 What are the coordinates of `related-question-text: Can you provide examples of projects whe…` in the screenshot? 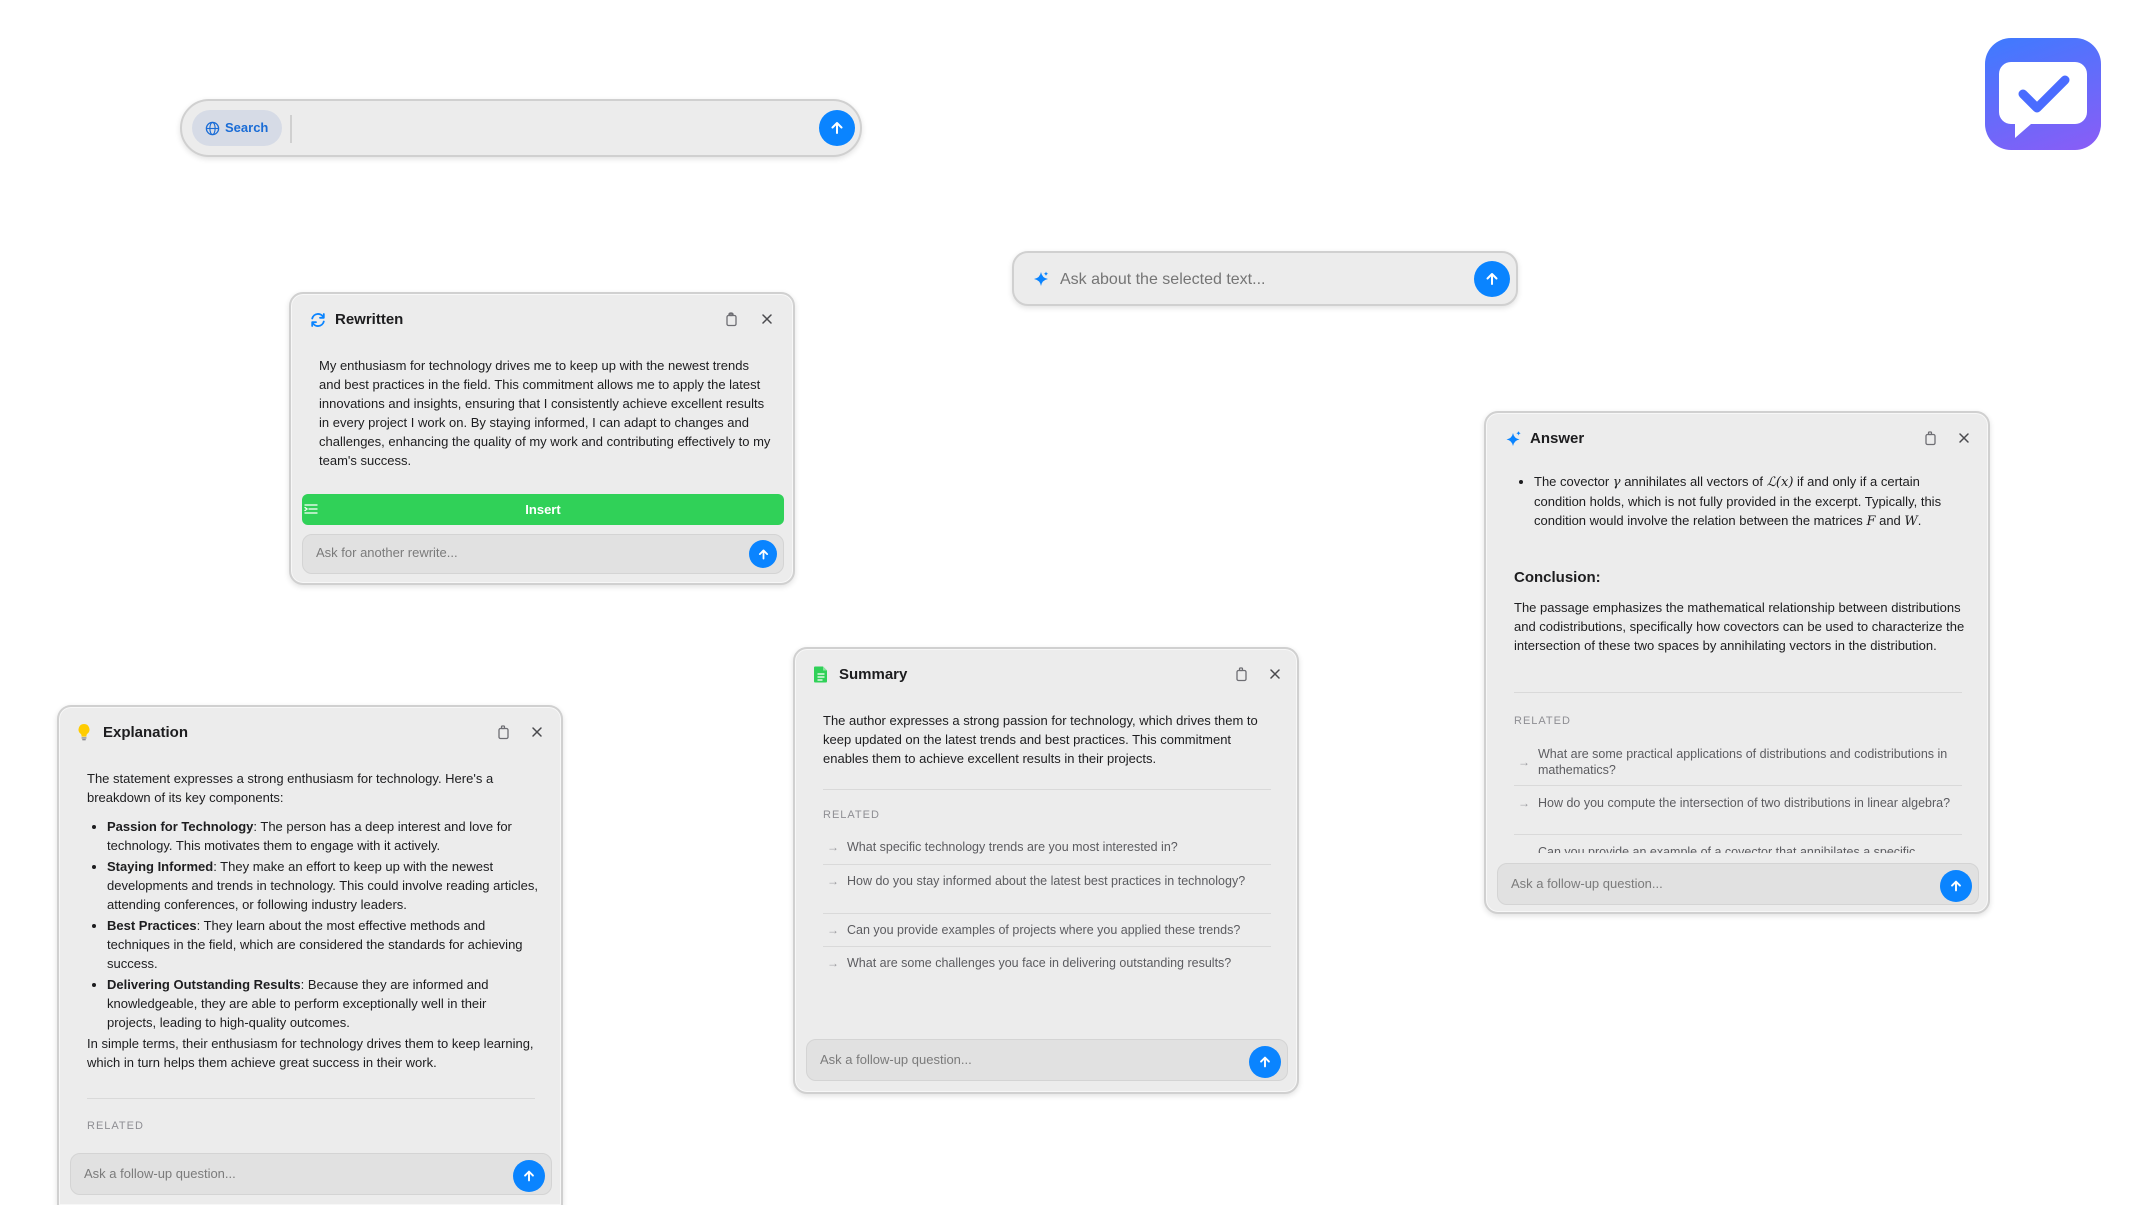 It's located at (1044, 930).